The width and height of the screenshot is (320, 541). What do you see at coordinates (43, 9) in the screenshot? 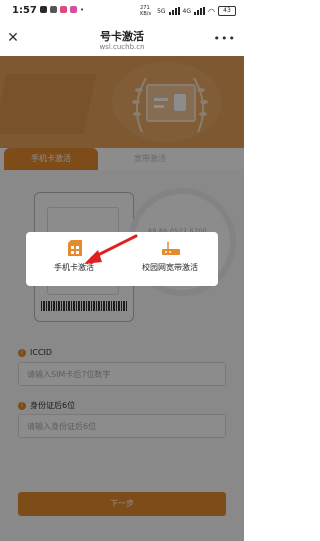
I see `chat-icon` at bounding box center [43, 9].